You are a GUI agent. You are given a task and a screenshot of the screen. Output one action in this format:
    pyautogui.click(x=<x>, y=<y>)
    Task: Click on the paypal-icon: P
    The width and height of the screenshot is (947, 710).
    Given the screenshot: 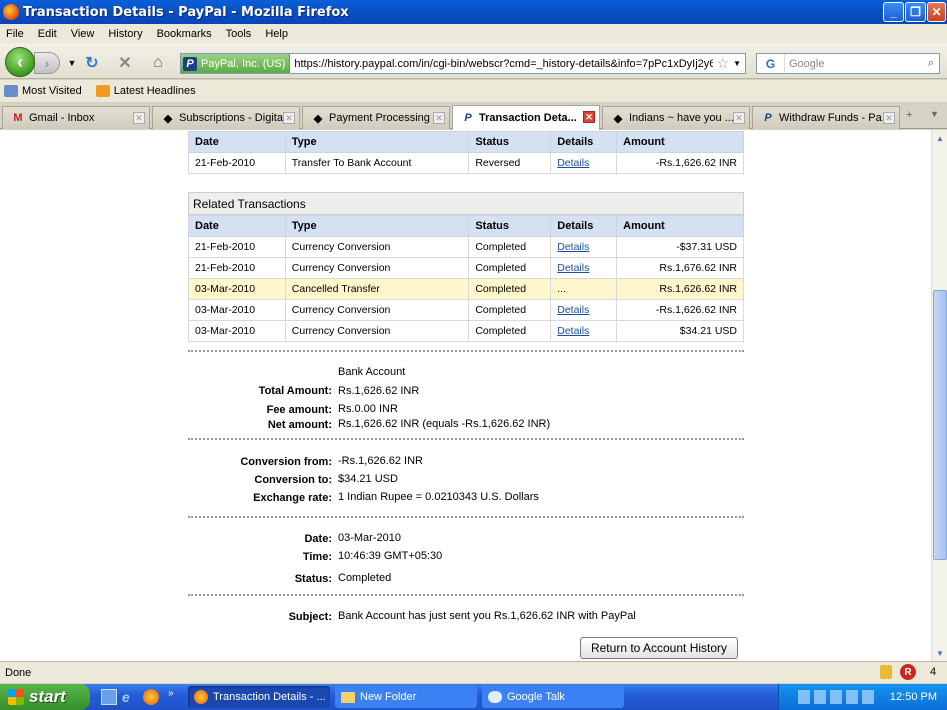 What is the action you would take?
    pyautogui.click(x=468, y=118)
    